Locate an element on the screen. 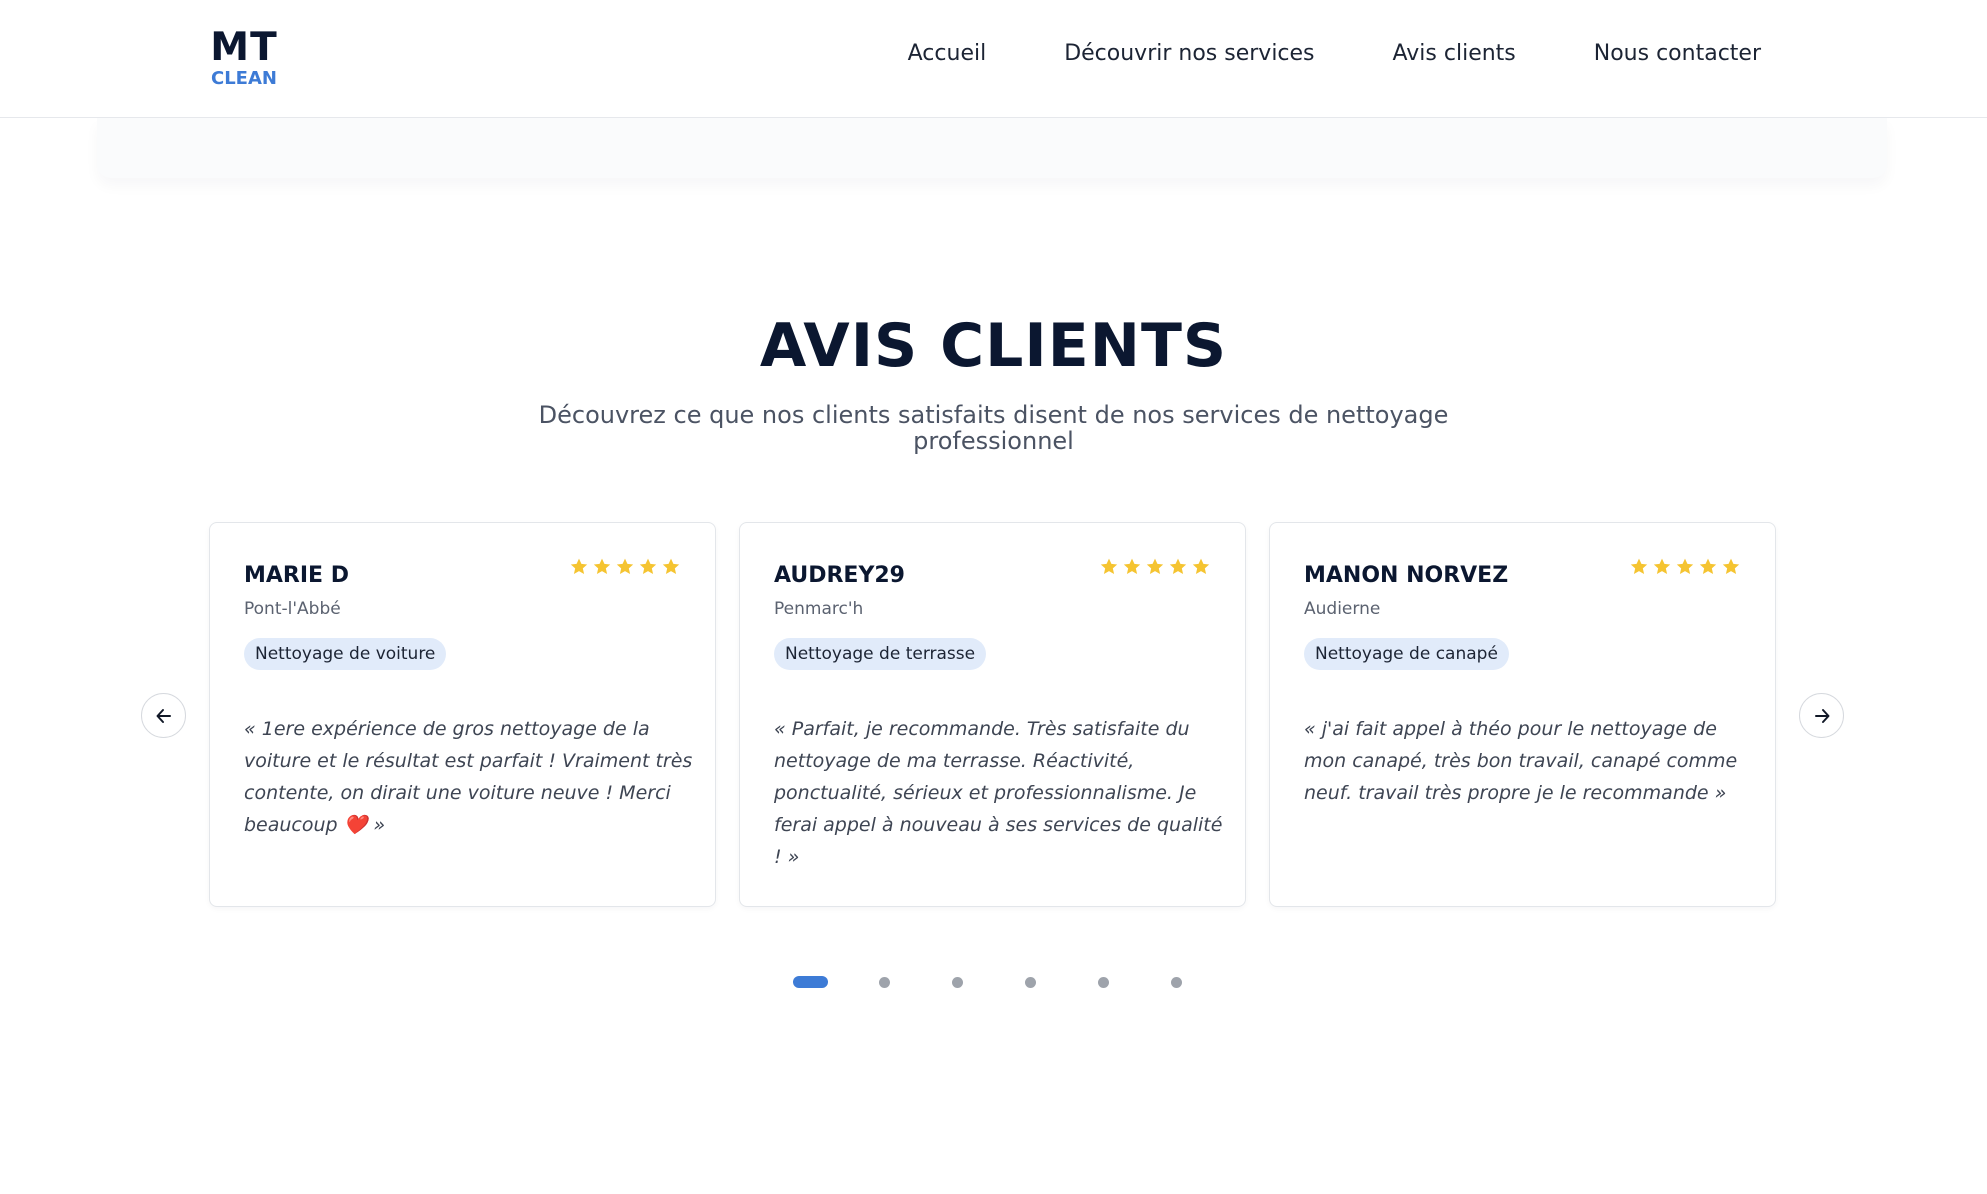  reviewer-name: AUDREY29 is located at coordinates (839, 575).